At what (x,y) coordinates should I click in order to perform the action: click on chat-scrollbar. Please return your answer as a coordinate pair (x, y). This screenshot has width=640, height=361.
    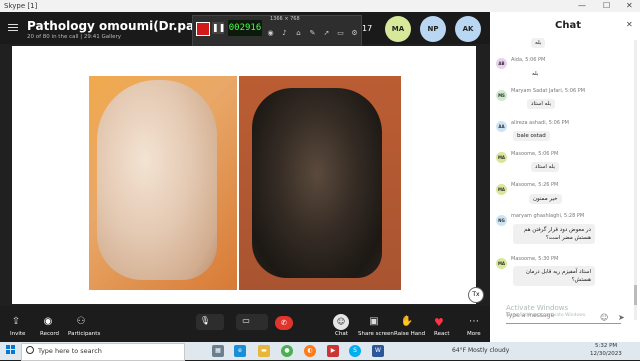
    Looking at the image, I should click on (635, 180).